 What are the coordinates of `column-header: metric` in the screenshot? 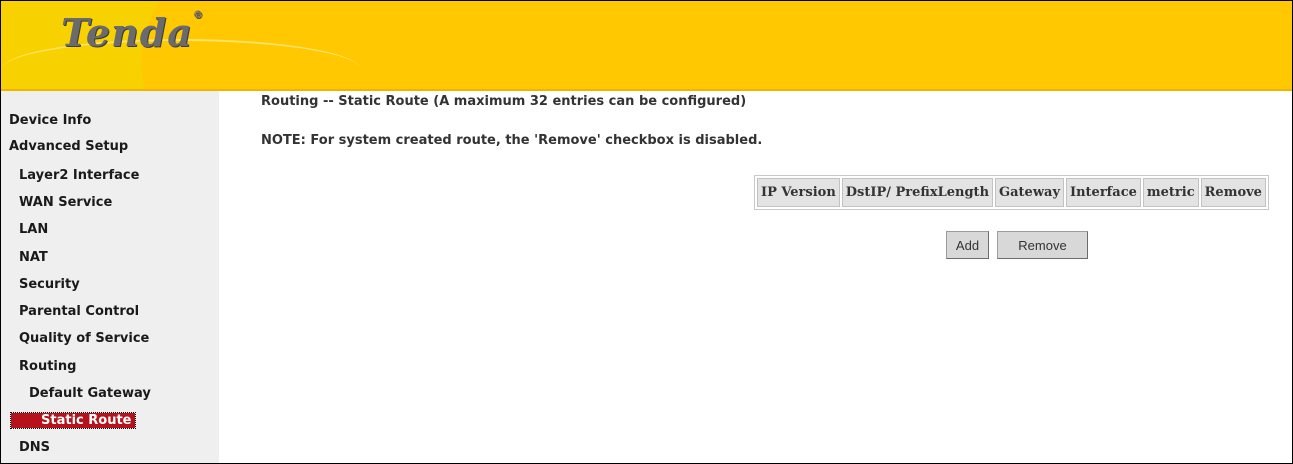 It's located at (1170, 192).